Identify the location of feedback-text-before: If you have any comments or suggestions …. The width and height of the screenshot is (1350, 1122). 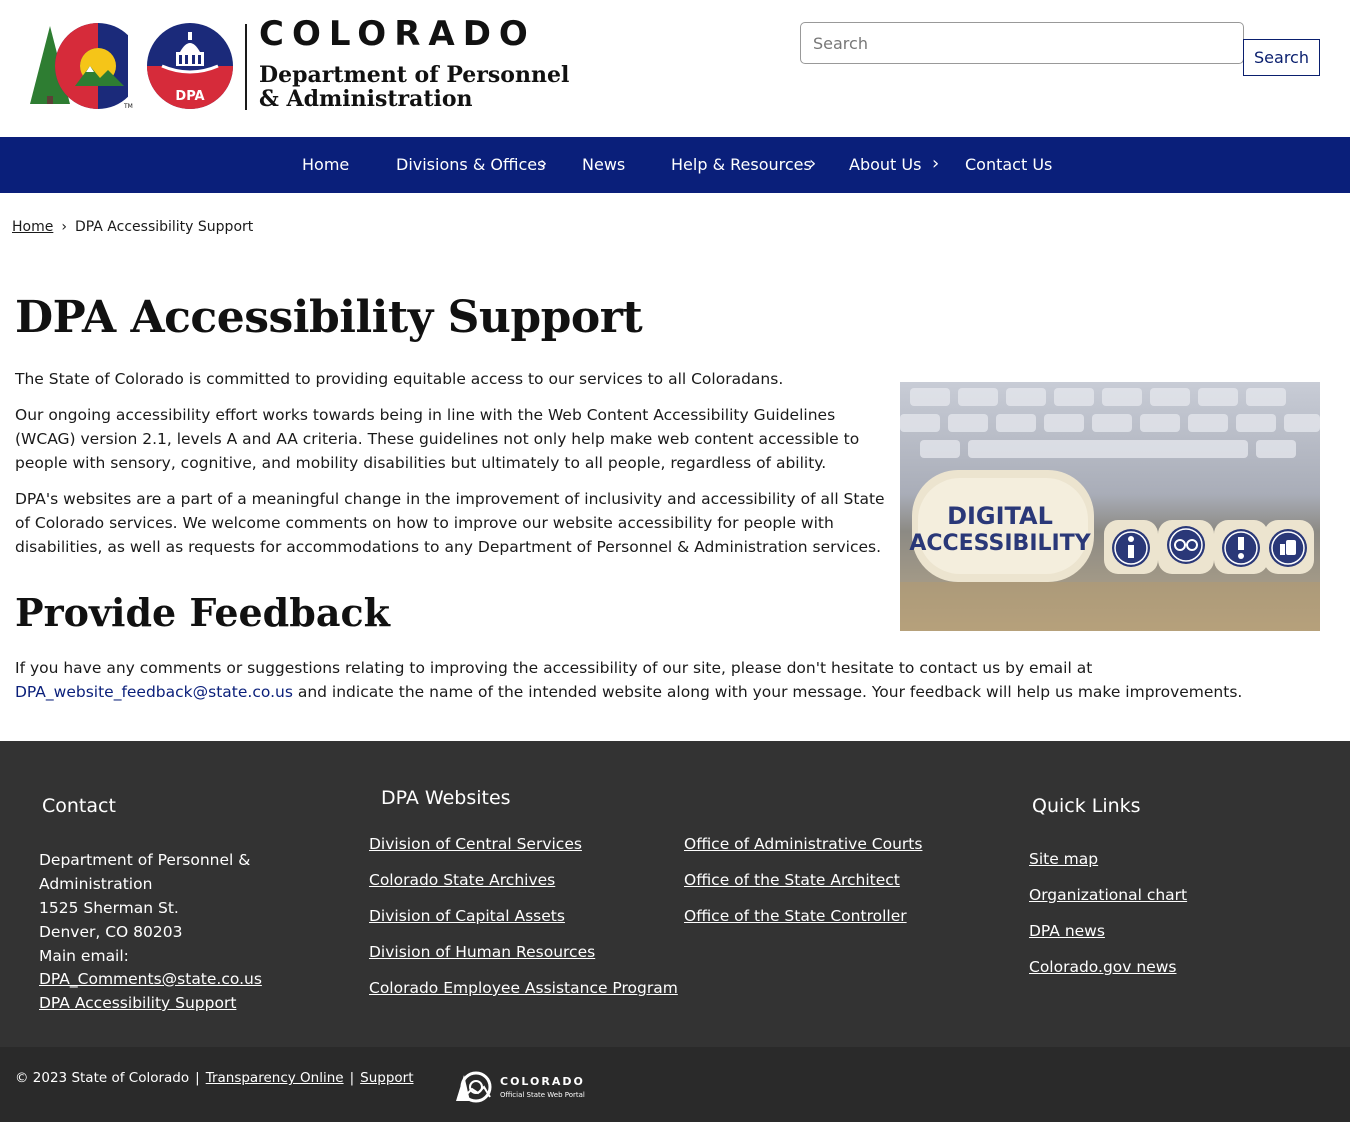
(554, 668).